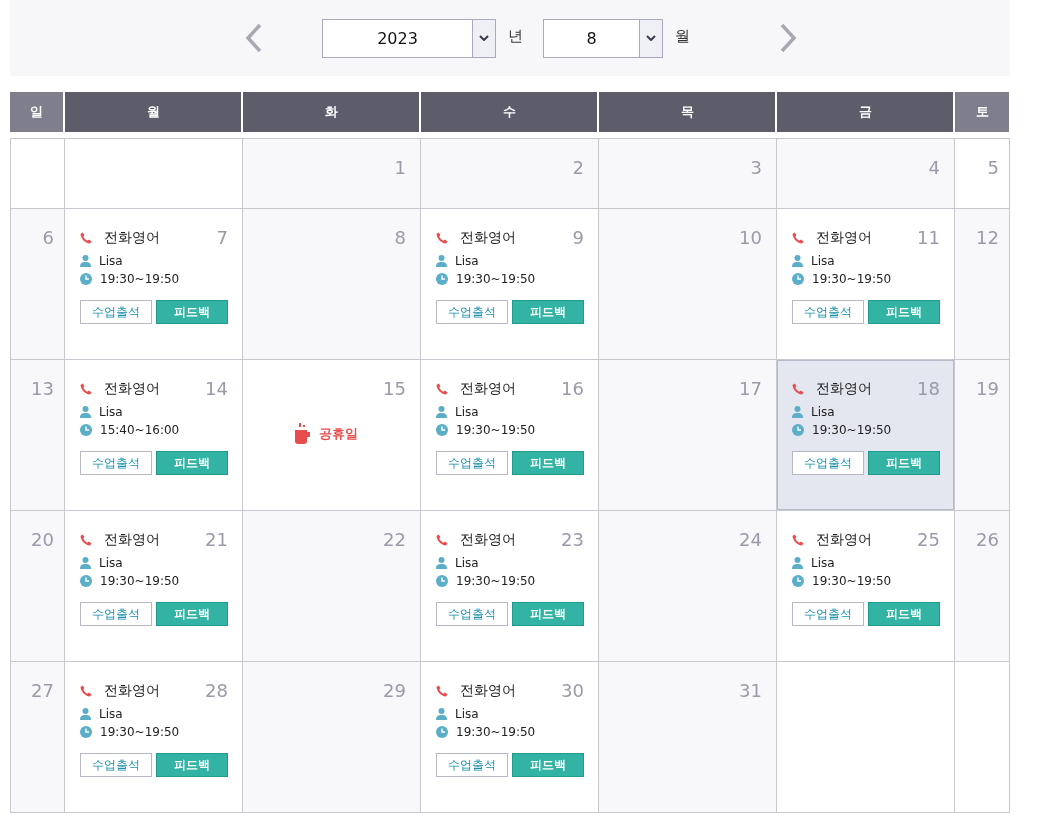 This screenshot has width=1047, height=836. I want to click on day-number: 23, so click(572, 540).